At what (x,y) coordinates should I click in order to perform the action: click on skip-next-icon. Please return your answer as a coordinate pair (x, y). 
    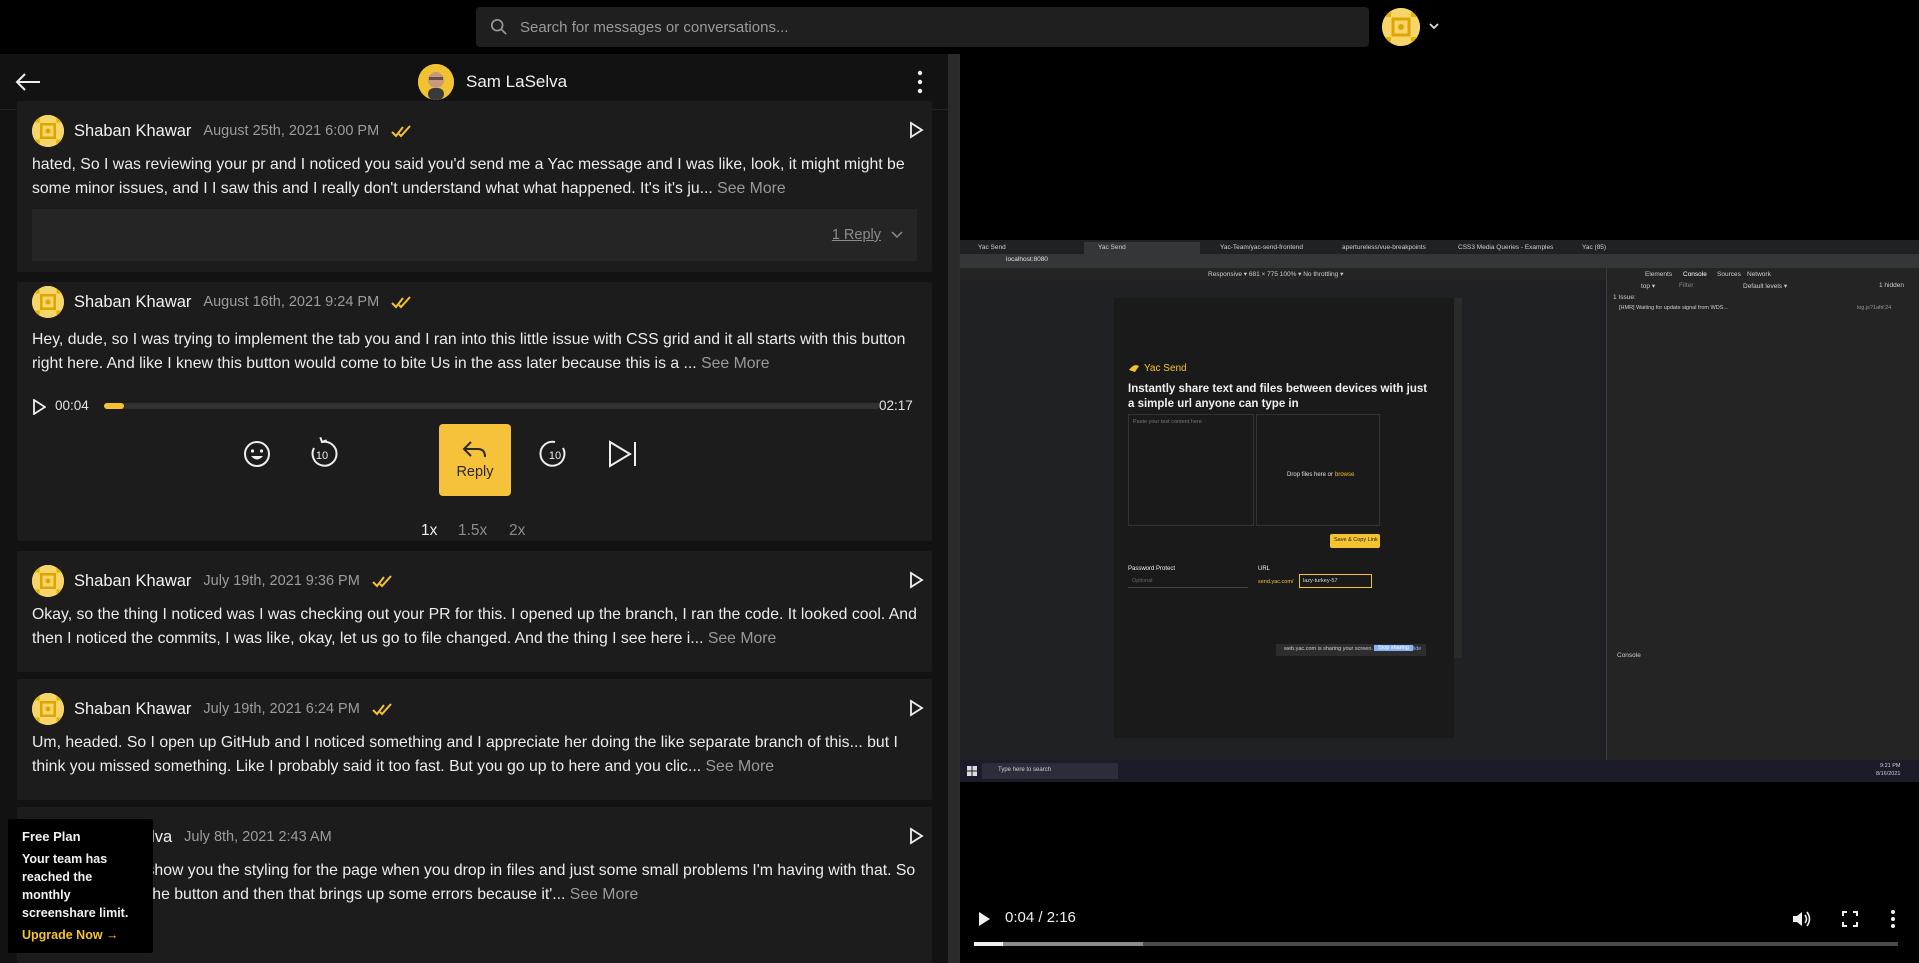
    Looking at the image, I should click on (622, 454).